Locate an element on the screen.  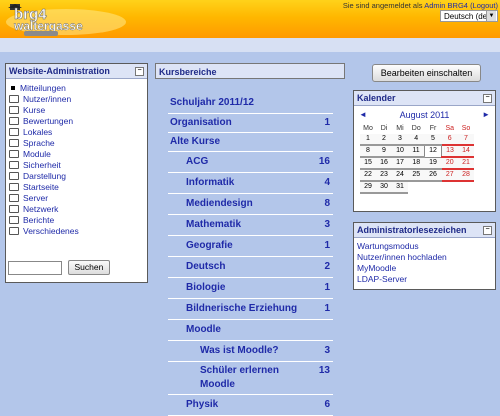
calendar-day: 21 is located at coordinates (466, 163).